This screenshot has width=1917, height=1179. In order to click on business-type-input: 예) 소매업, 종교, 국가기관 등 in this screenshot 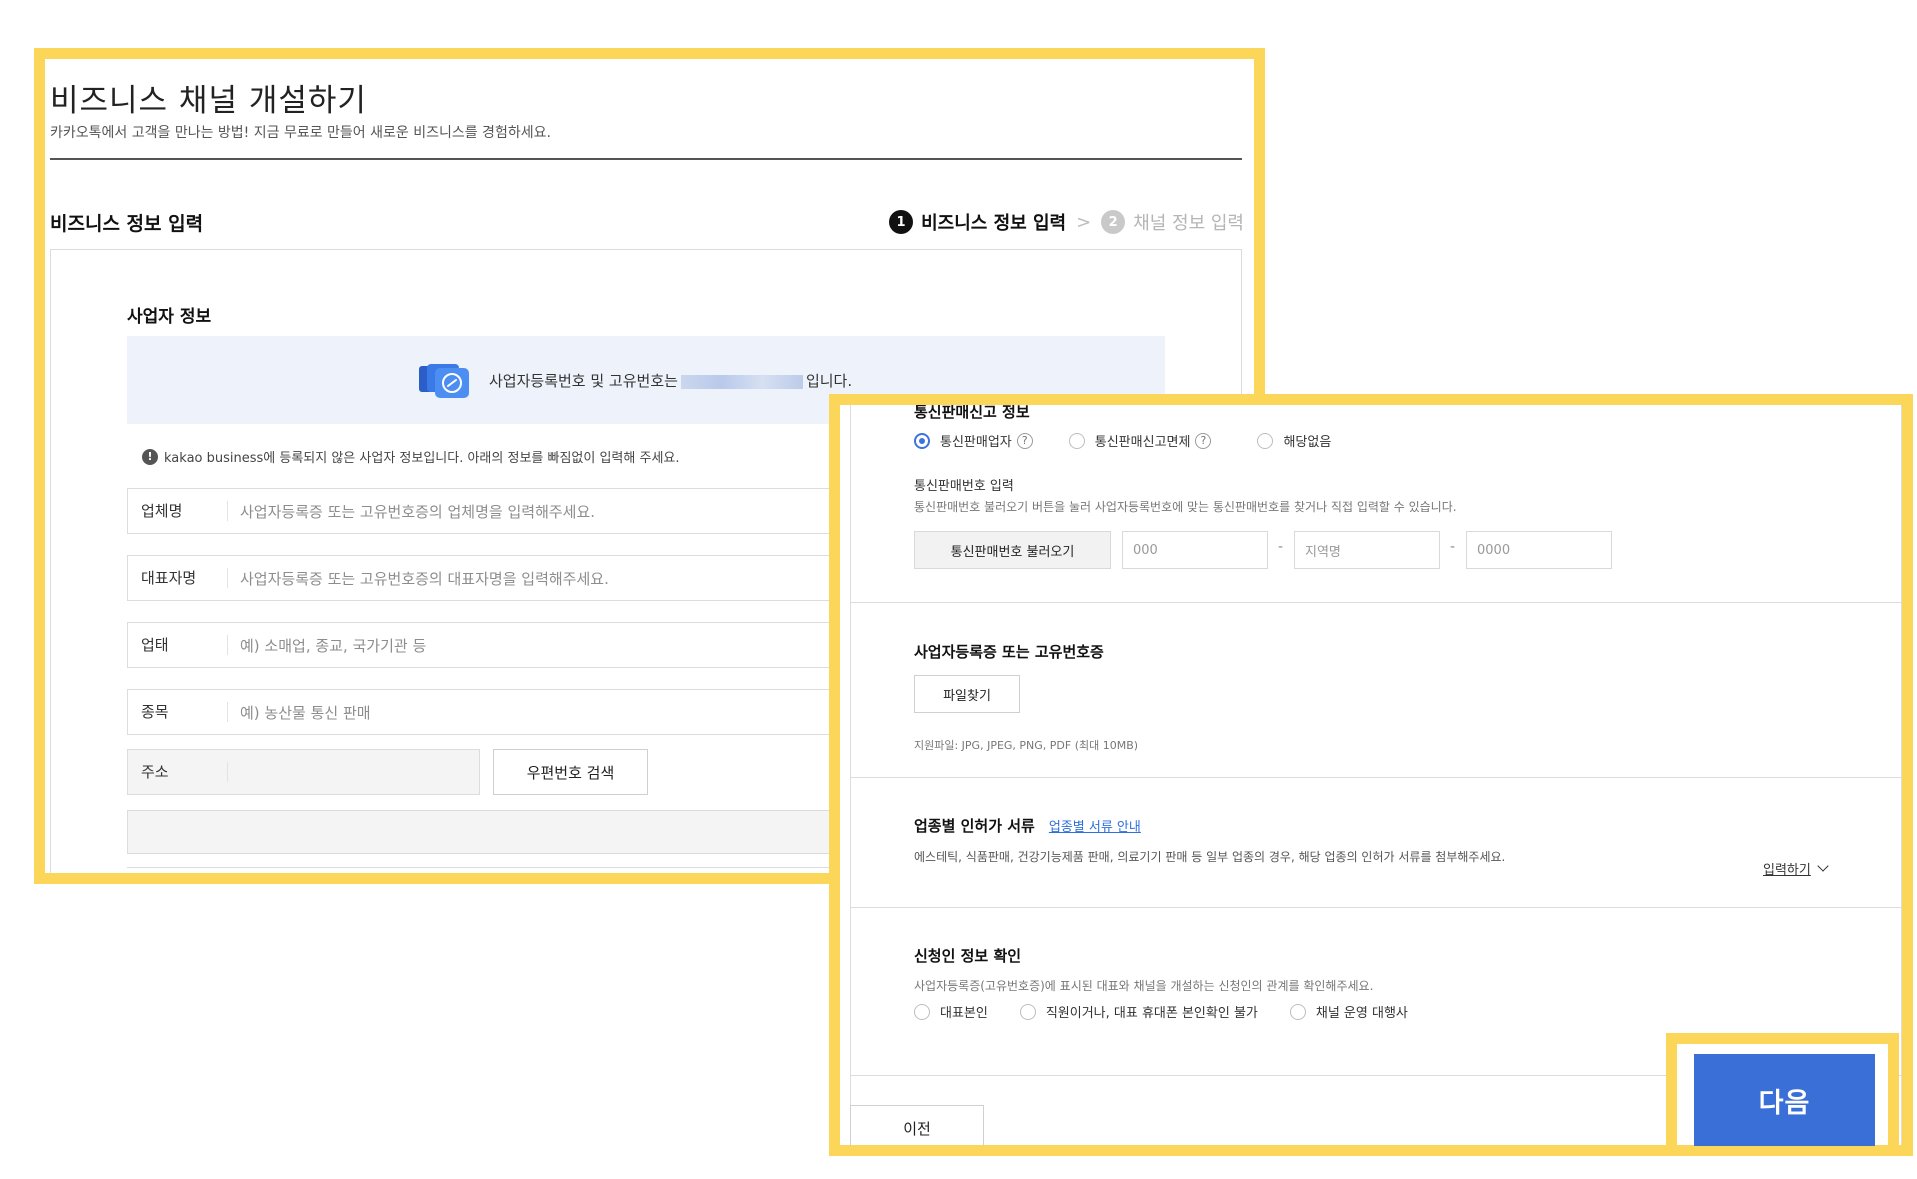, I will do `click(327, 645)`.